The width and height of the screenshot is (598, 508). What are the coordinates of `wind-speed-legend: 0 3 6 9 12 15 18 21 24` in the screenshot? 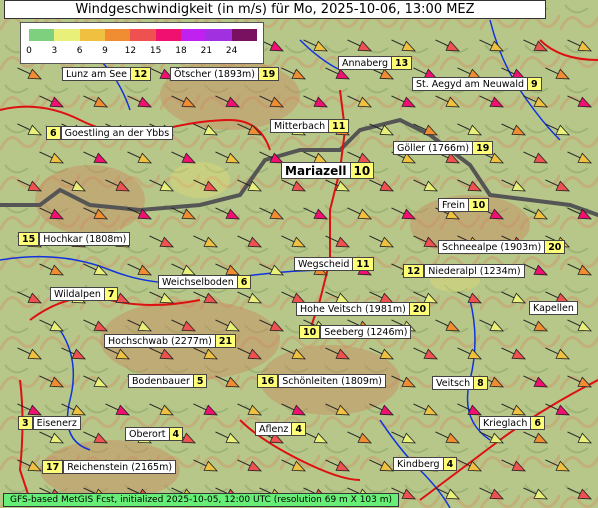 It's located at (142, 43).